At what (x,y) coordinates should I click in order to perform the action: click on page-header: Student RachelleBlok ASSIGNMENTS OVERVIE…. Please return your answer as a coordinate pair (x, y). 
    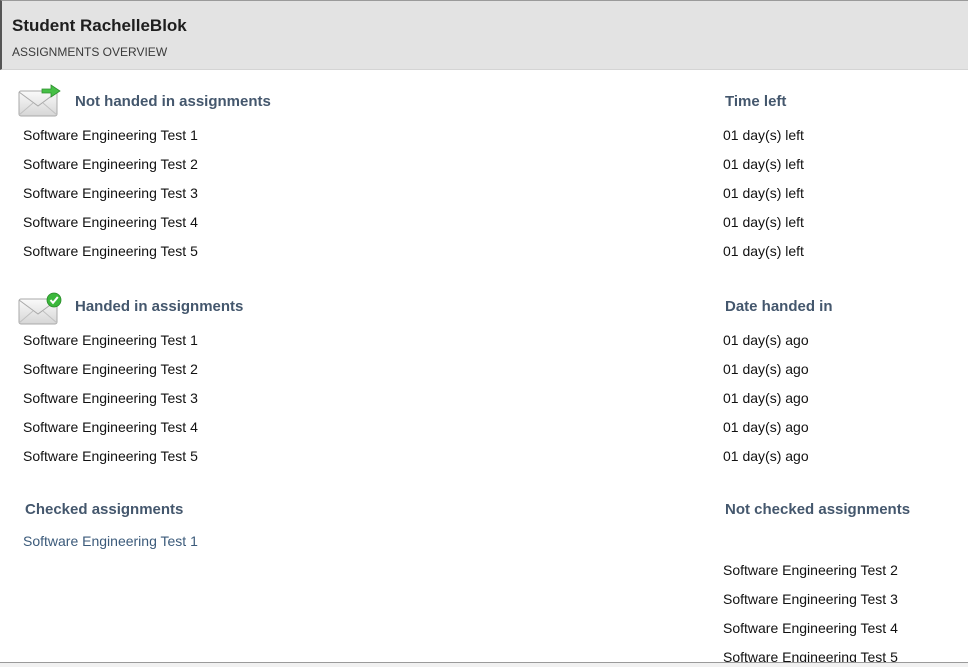
    Looking at the image, I should click on (484, 35).